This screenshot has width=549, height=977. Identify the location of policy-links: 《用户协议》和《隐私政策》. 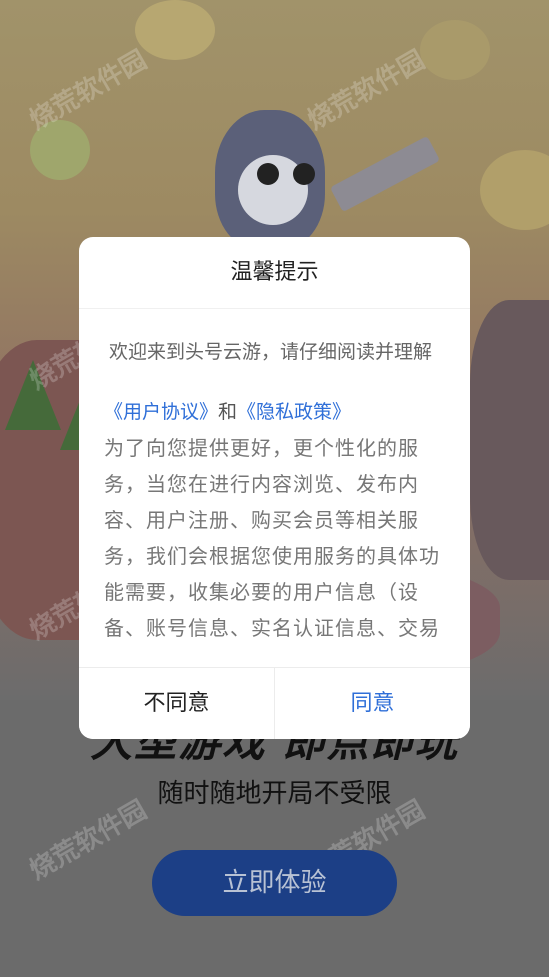
(274, 412).